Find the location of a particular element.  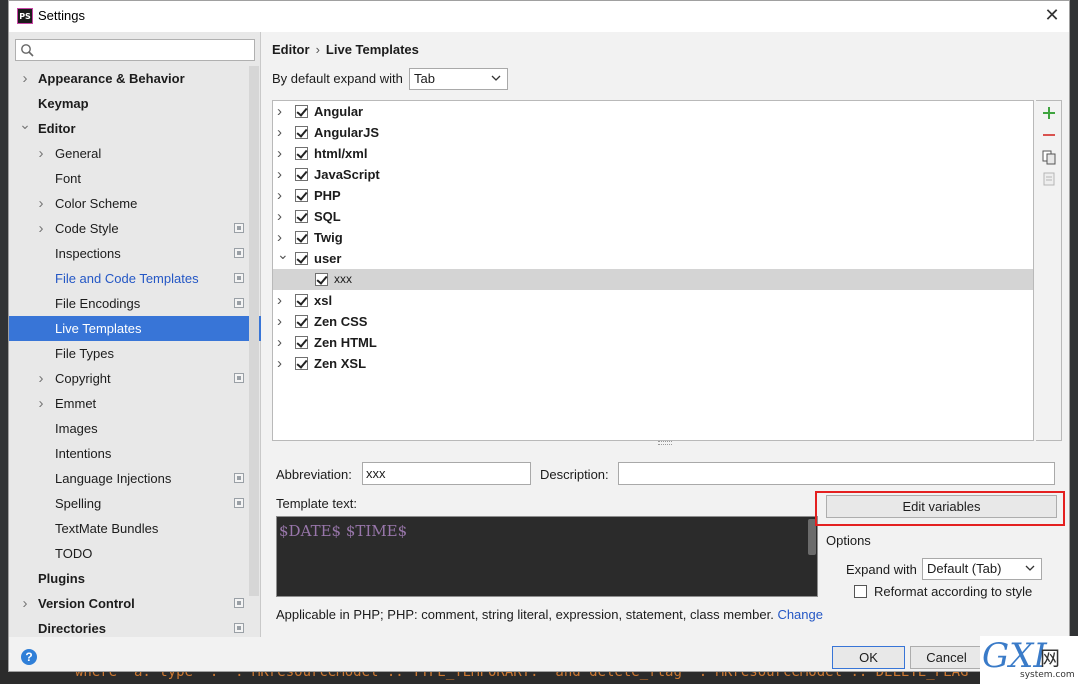

template-group: › Zen HTML is located at coordinates (653, 342).